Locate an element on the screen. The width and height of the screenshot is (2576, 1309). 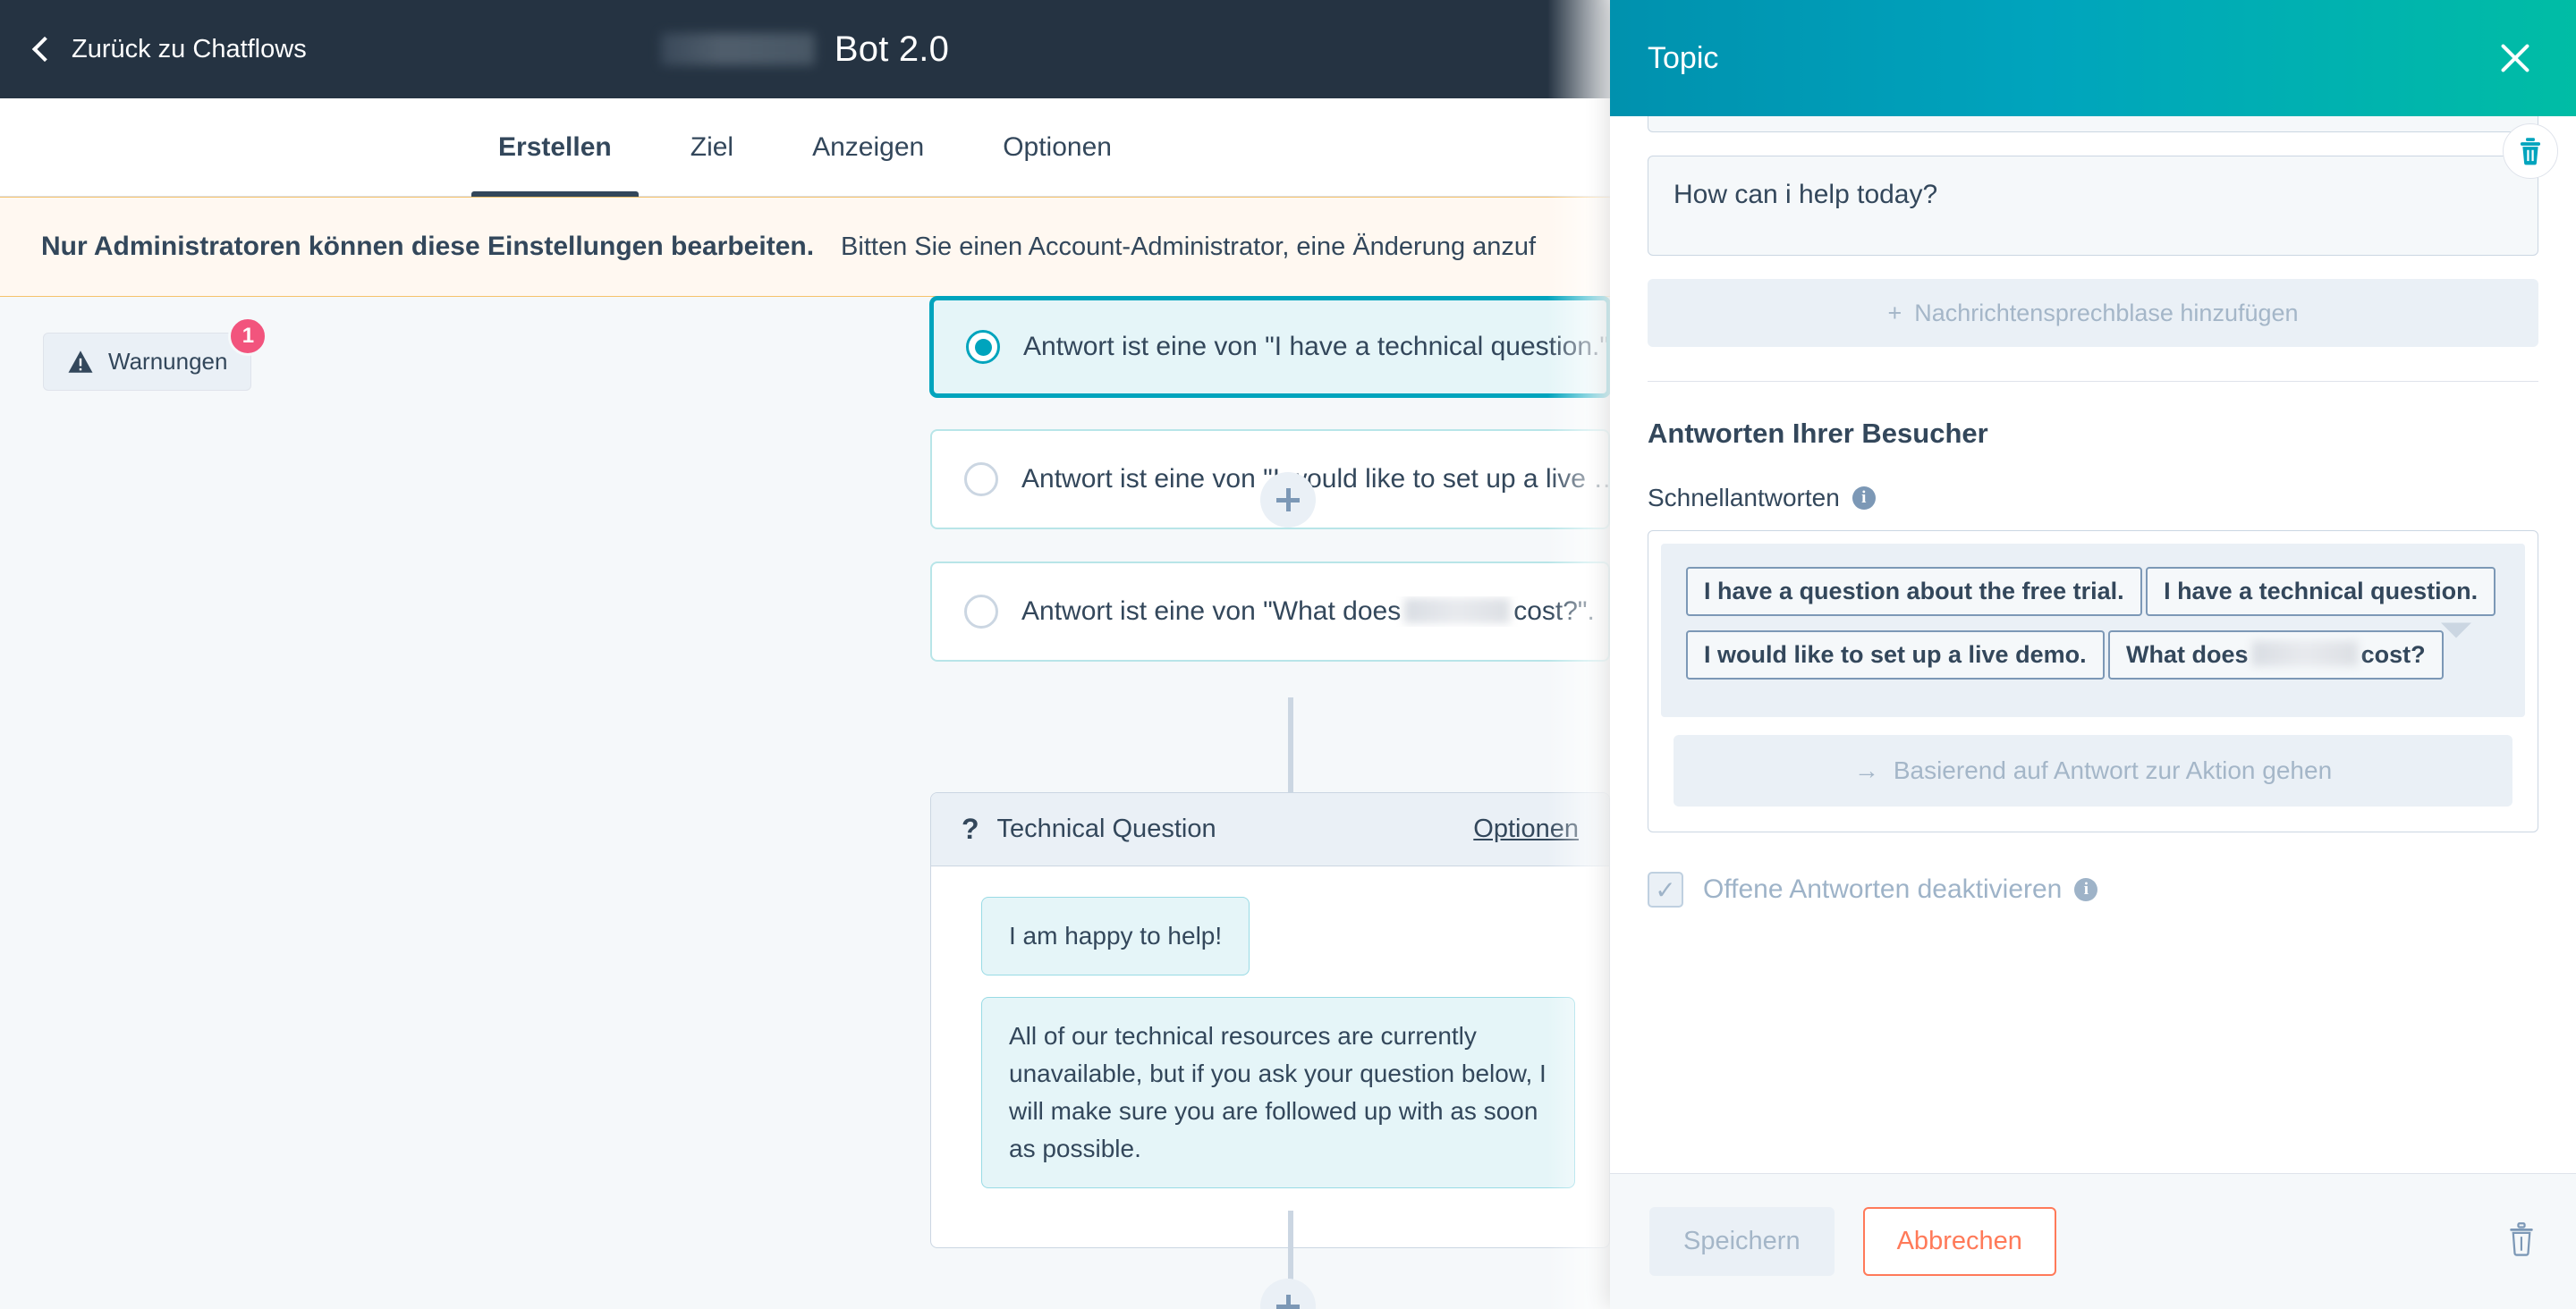
flow-card-header: ? Technical Question Optionen is located at coordinates (1270, 829).